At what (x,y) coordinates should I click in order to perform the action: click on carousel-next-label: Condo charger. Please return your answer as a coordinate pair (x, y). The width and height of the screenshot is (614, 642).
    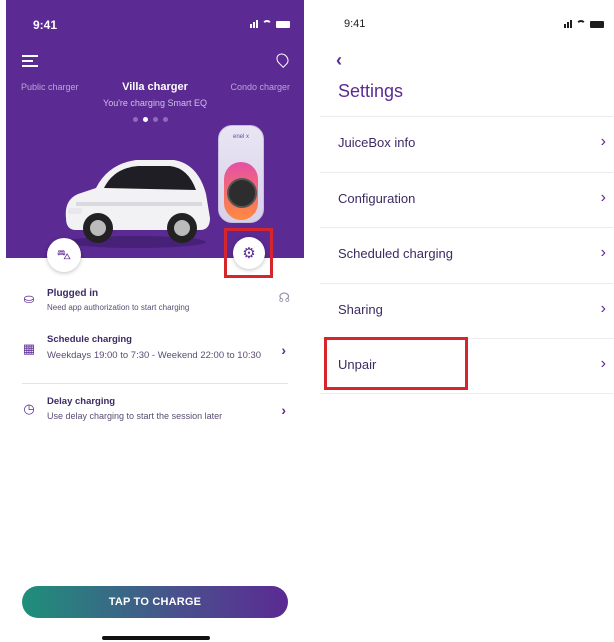
    Looking at the image, I should click on (260, 87).